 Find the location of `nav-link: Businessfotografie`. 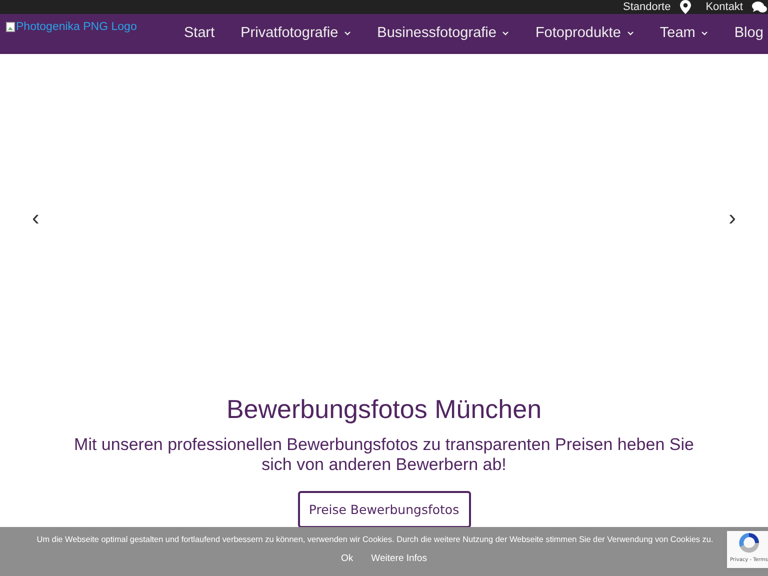

nav-link: Businessfotografie is located at coordinates (443, 33).